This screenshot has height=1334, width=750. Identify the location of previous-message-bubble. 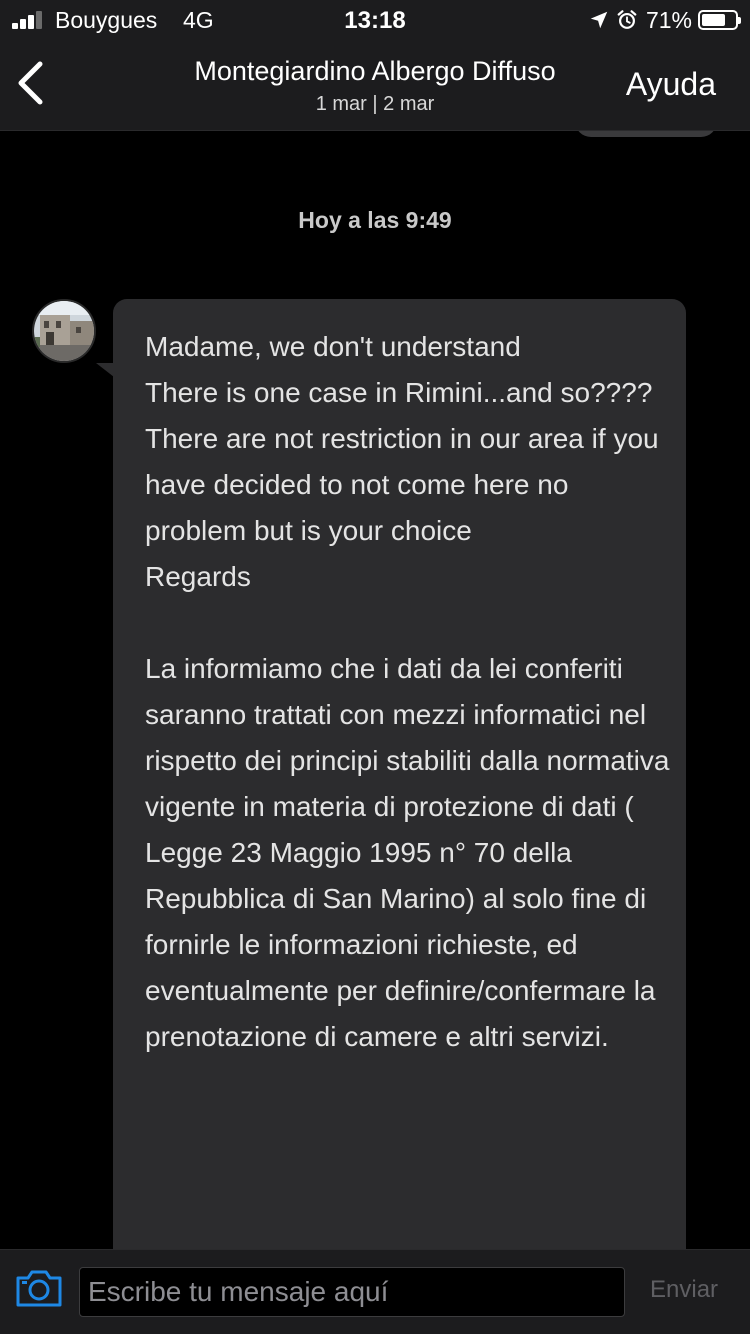
(646, 134).